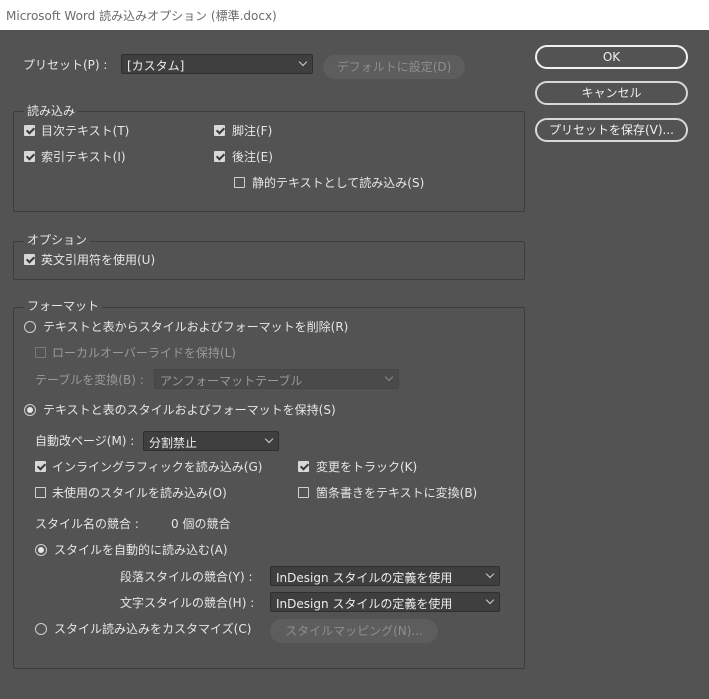 The width and height of the screenshot is (709, 699). Describe the element at coordinates (364, 578) in the screenshot. I see `para-conflict-value: InDesign スタイルの定義を使用` at that location.